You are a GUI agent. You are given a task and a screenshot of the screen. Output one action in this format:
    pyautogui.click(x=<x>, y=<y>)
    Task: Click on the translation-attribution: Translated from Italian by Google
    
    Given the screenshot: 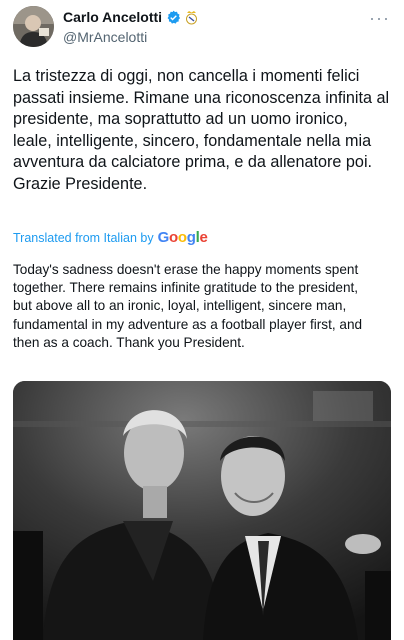 What is the action you would take?
    pyautogui.click(x=110, y=237)
    